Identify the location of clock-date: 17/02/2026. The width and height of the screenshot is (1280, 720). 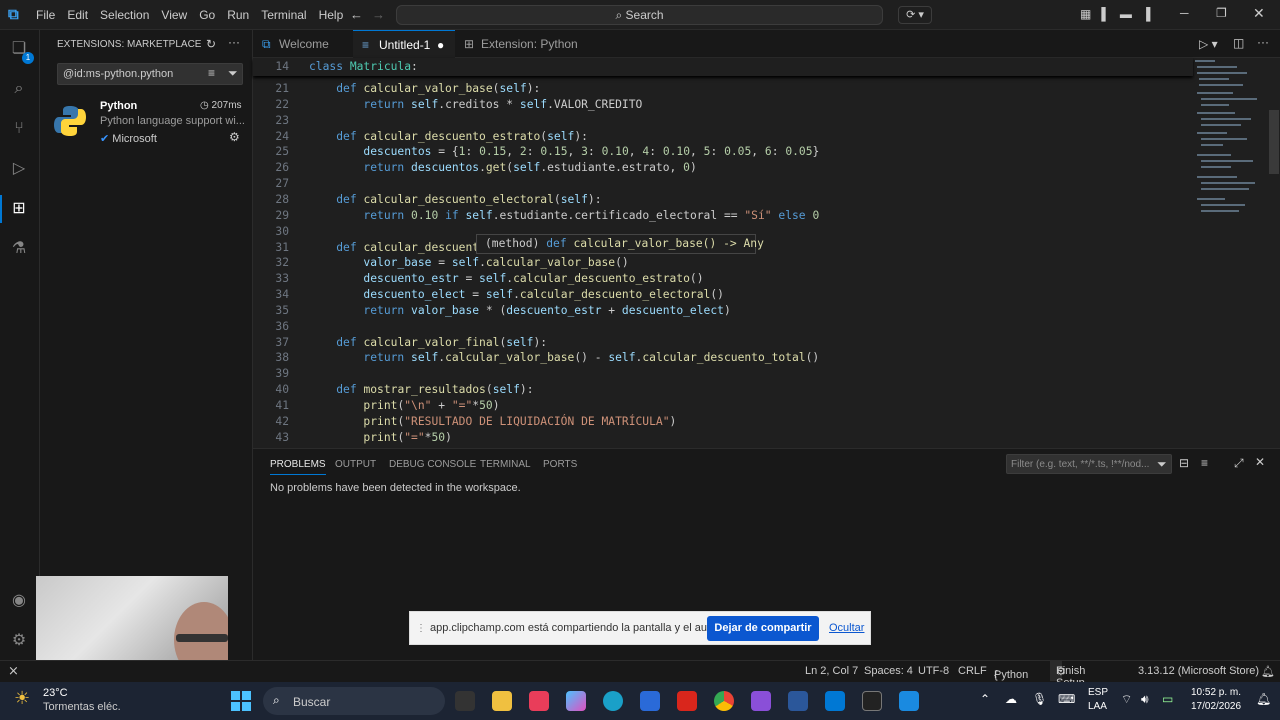
(1216, 706).